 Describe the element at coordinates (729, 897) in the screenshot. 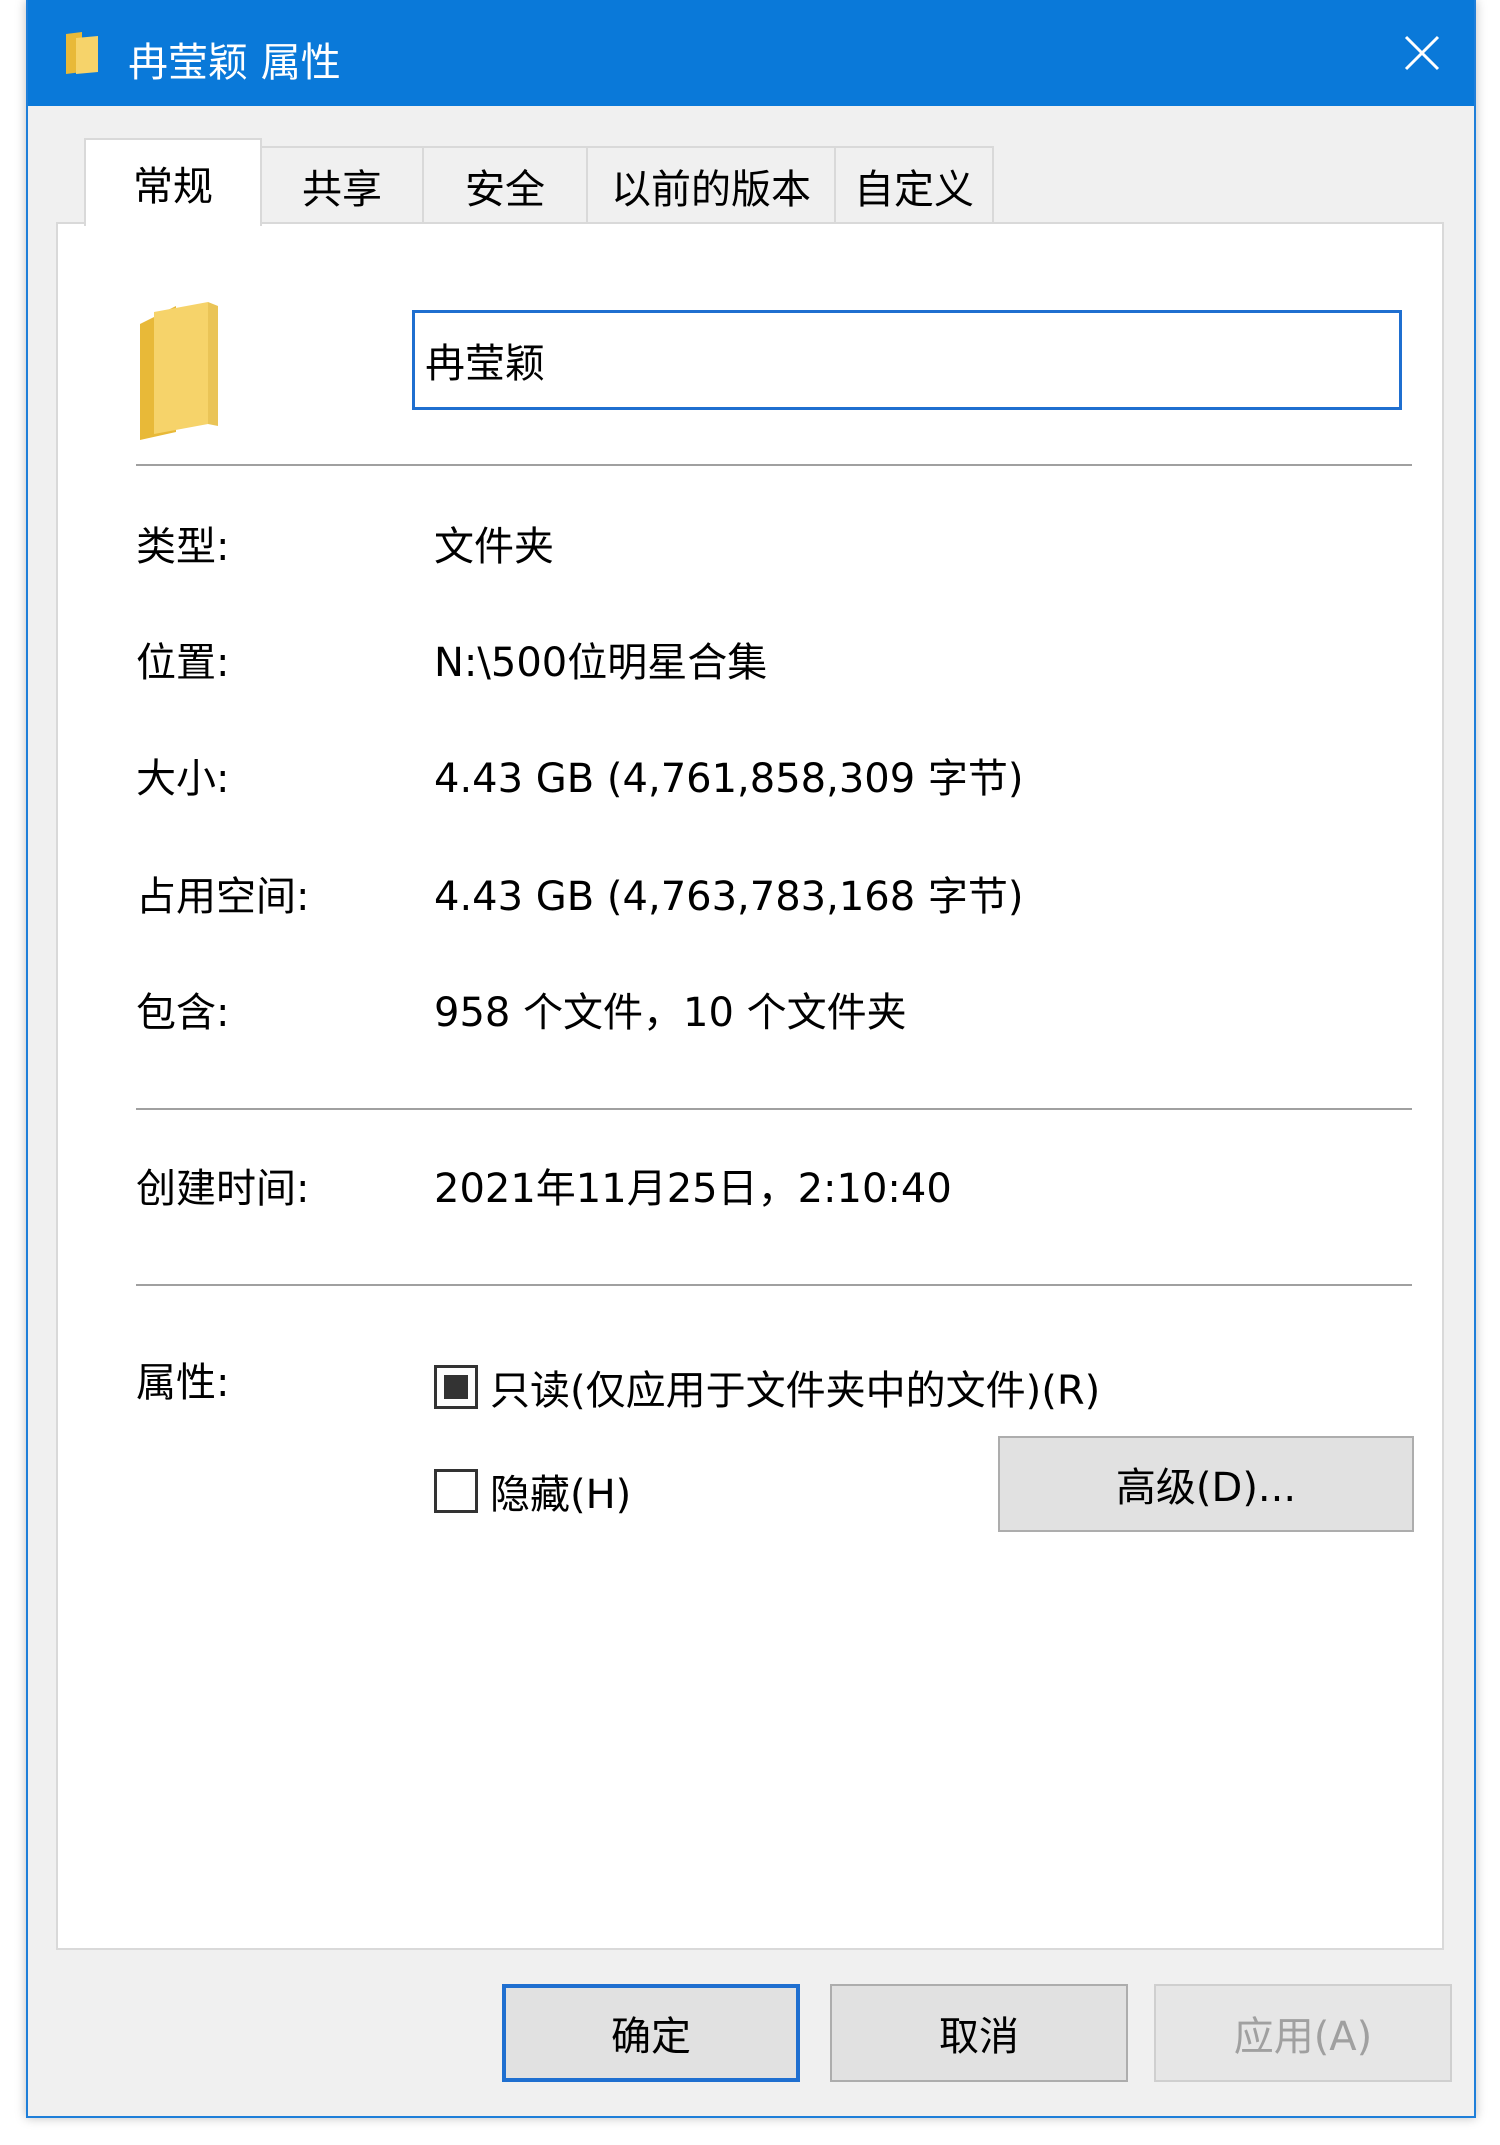

I see `size-on-disk-value: 4.43 GB (4,763,783,168 字节)` at that location.